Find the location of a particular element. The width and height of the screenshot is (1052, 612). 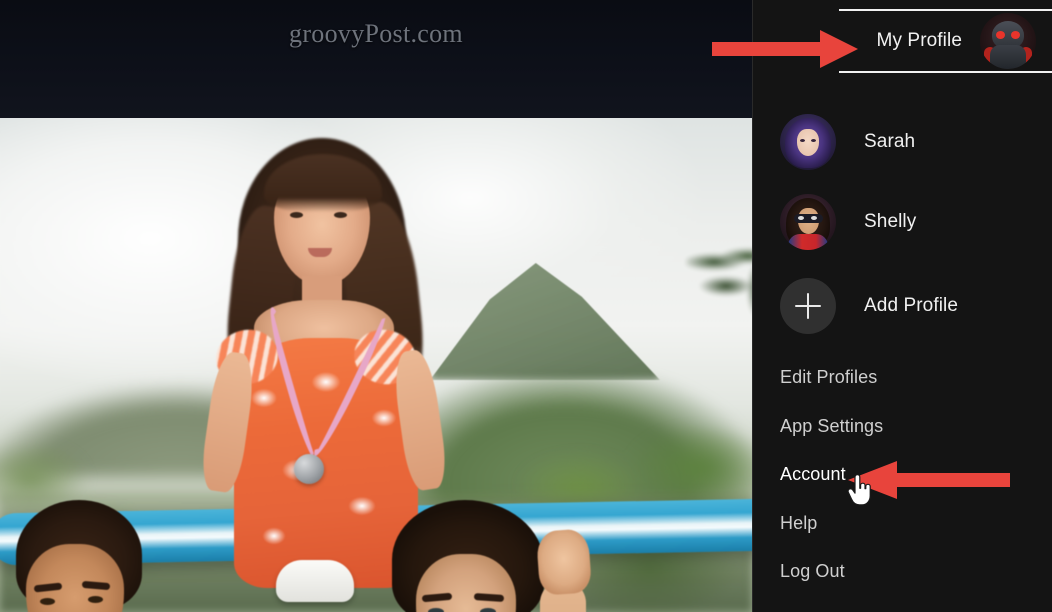

profile-row-sarah: Sarah is located at coordinates (903, 142).